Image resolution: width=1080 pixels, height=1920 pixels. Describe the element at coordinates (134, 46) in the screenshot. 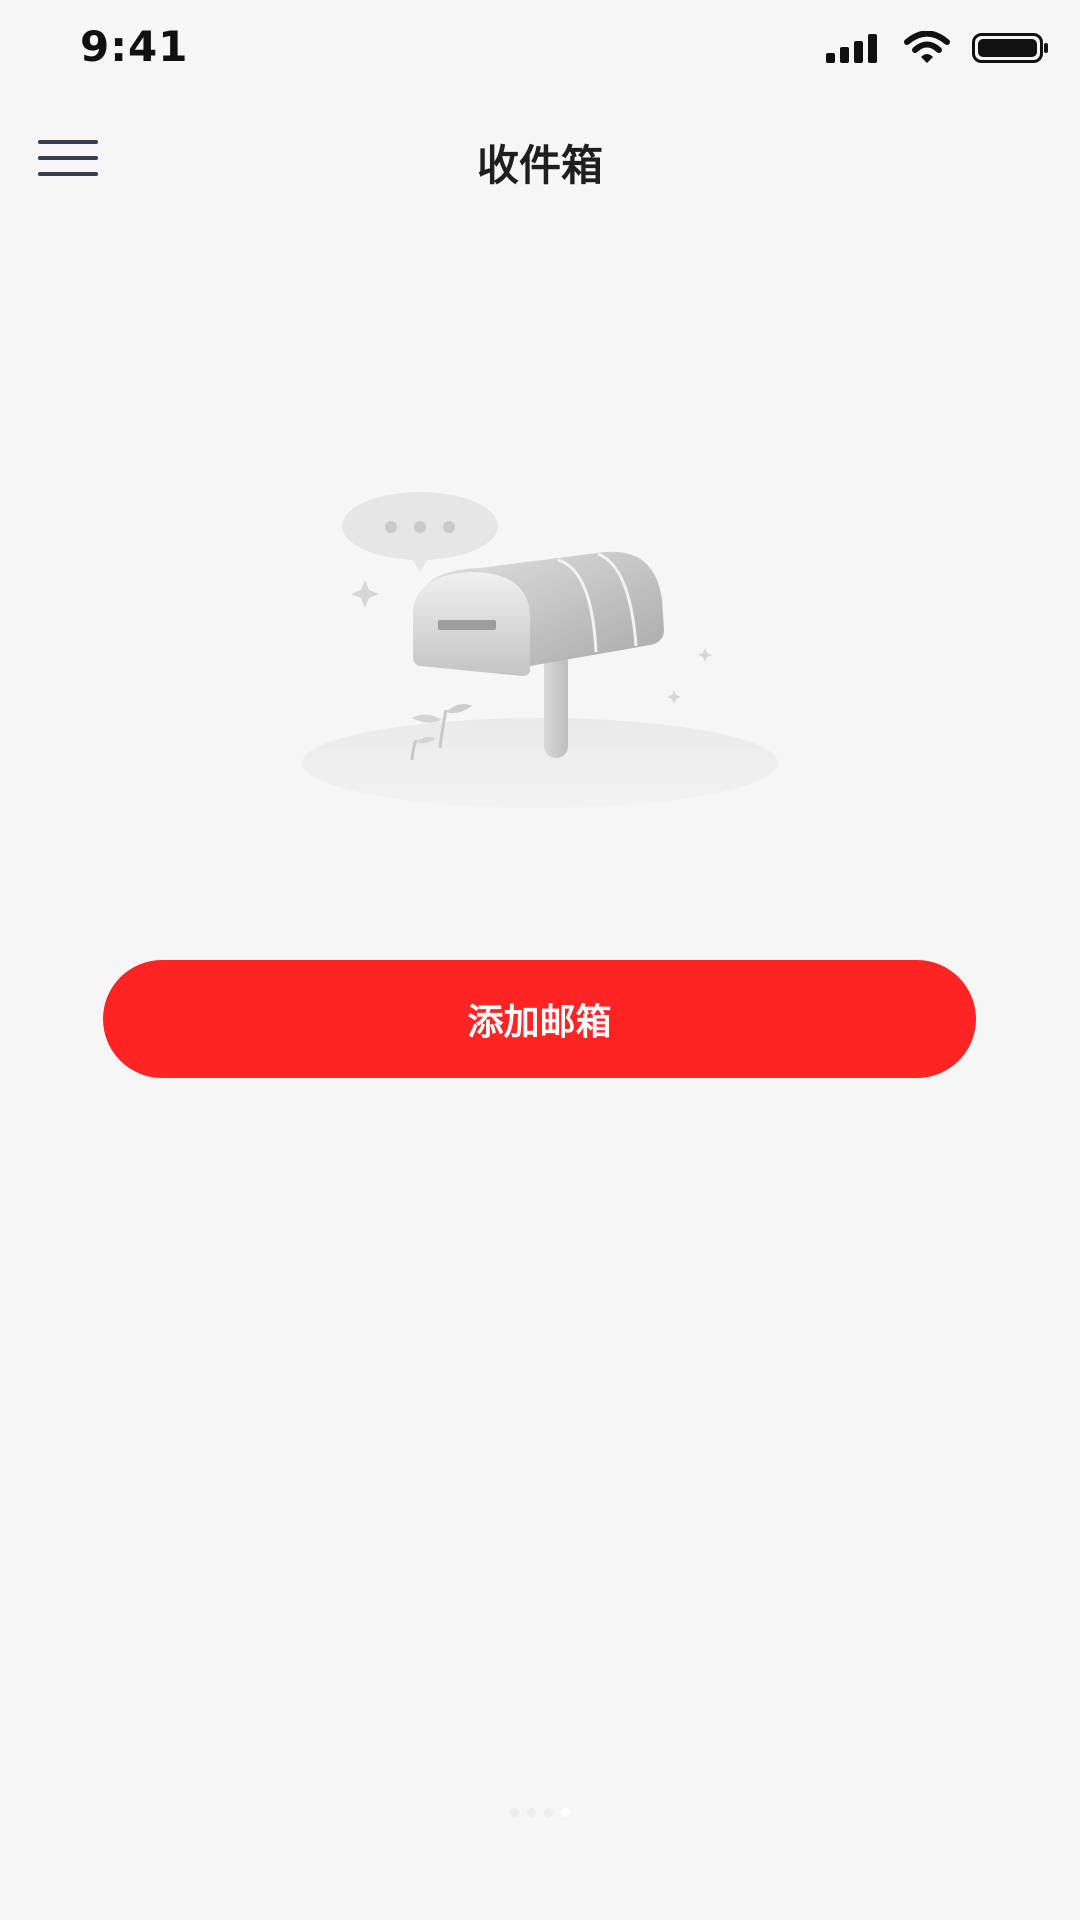

I see `status-time: 9:41` at that location.